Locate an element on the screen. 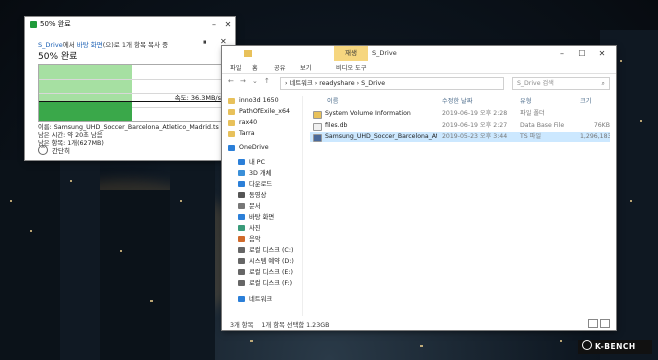 Image resolution: width=658 pixels, height=360 pixels. tab-video-tools: 비디오 도구 is located at coordinates (351, 67).